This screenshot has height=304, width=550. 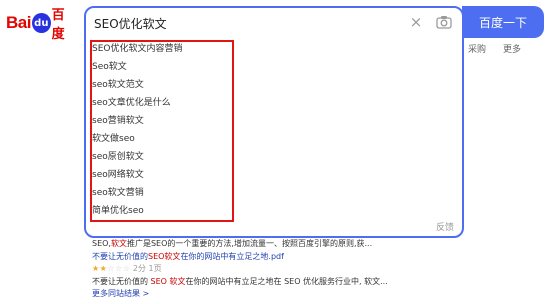 What do you see at coordinates (121, 281) in the screenshot?
I see `snippet-text: 不要让无价值的` at bounding box center [121, 281].